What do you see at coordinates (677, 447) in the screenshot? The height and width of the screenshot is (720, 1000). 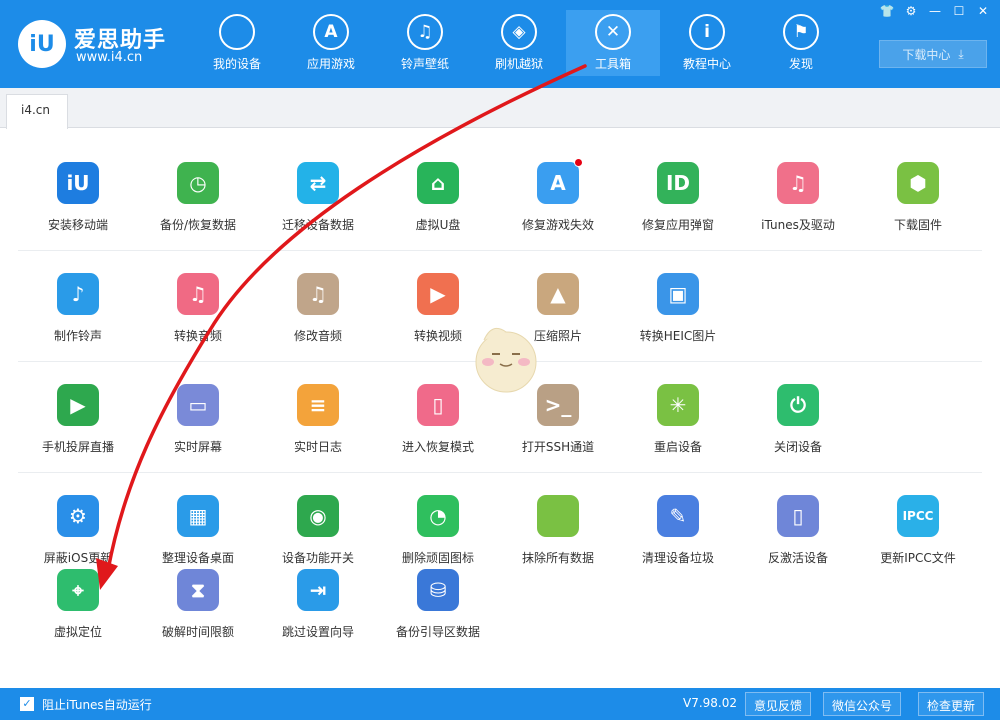 I see `tool-label: 重启设备` at bounding box center [677, 447].